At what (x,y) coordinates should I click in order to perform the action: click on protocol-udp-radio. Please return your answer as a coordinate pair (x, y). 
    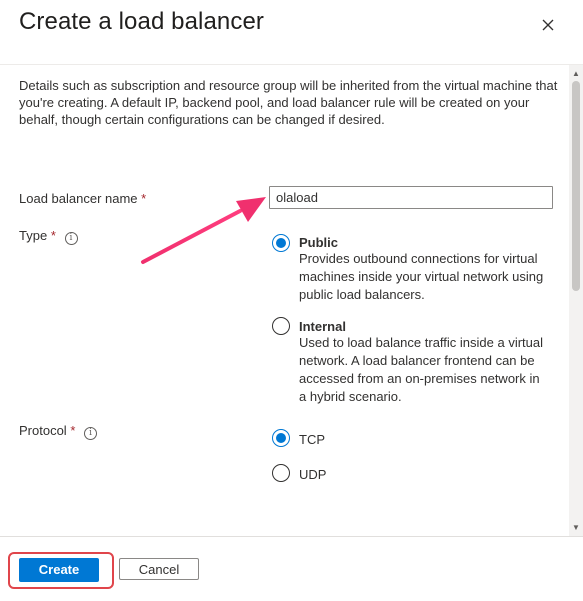
    Looking at the image, I should click on (281, 473).